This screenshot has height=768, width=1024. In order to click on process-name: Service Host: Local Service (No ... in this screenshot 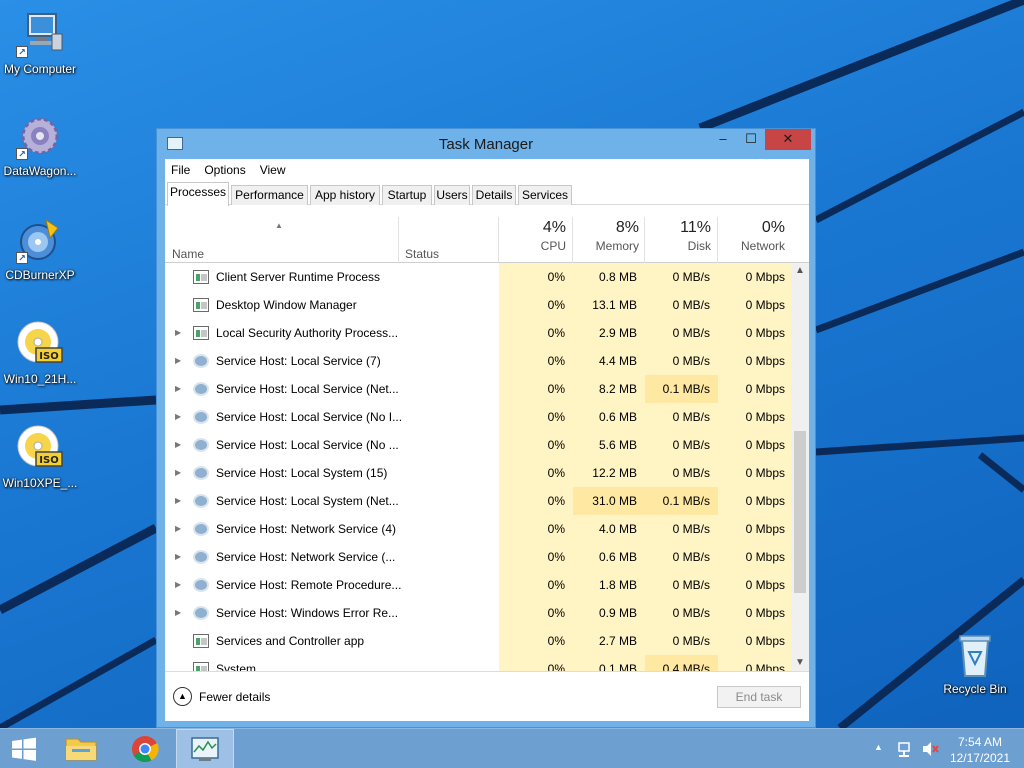, I will do `click(307, 445)`.